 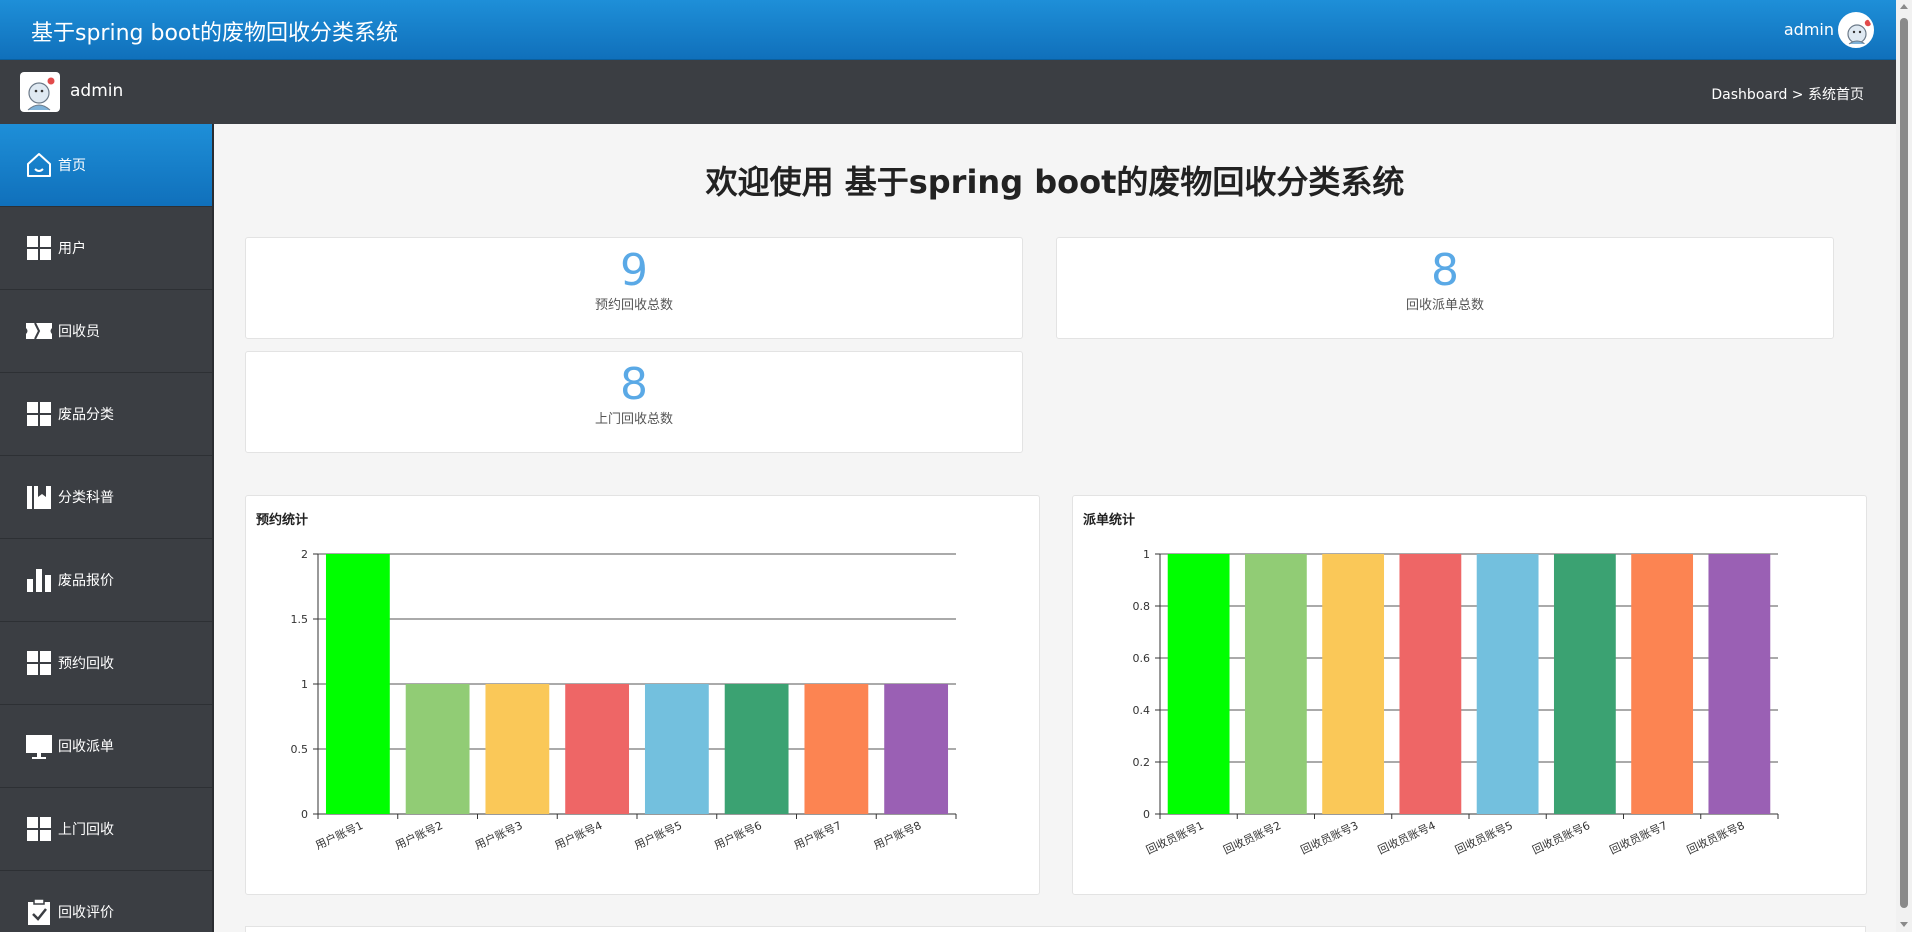 I want to click on y-tick-label: 0.6, so click(x=1142, y=658).